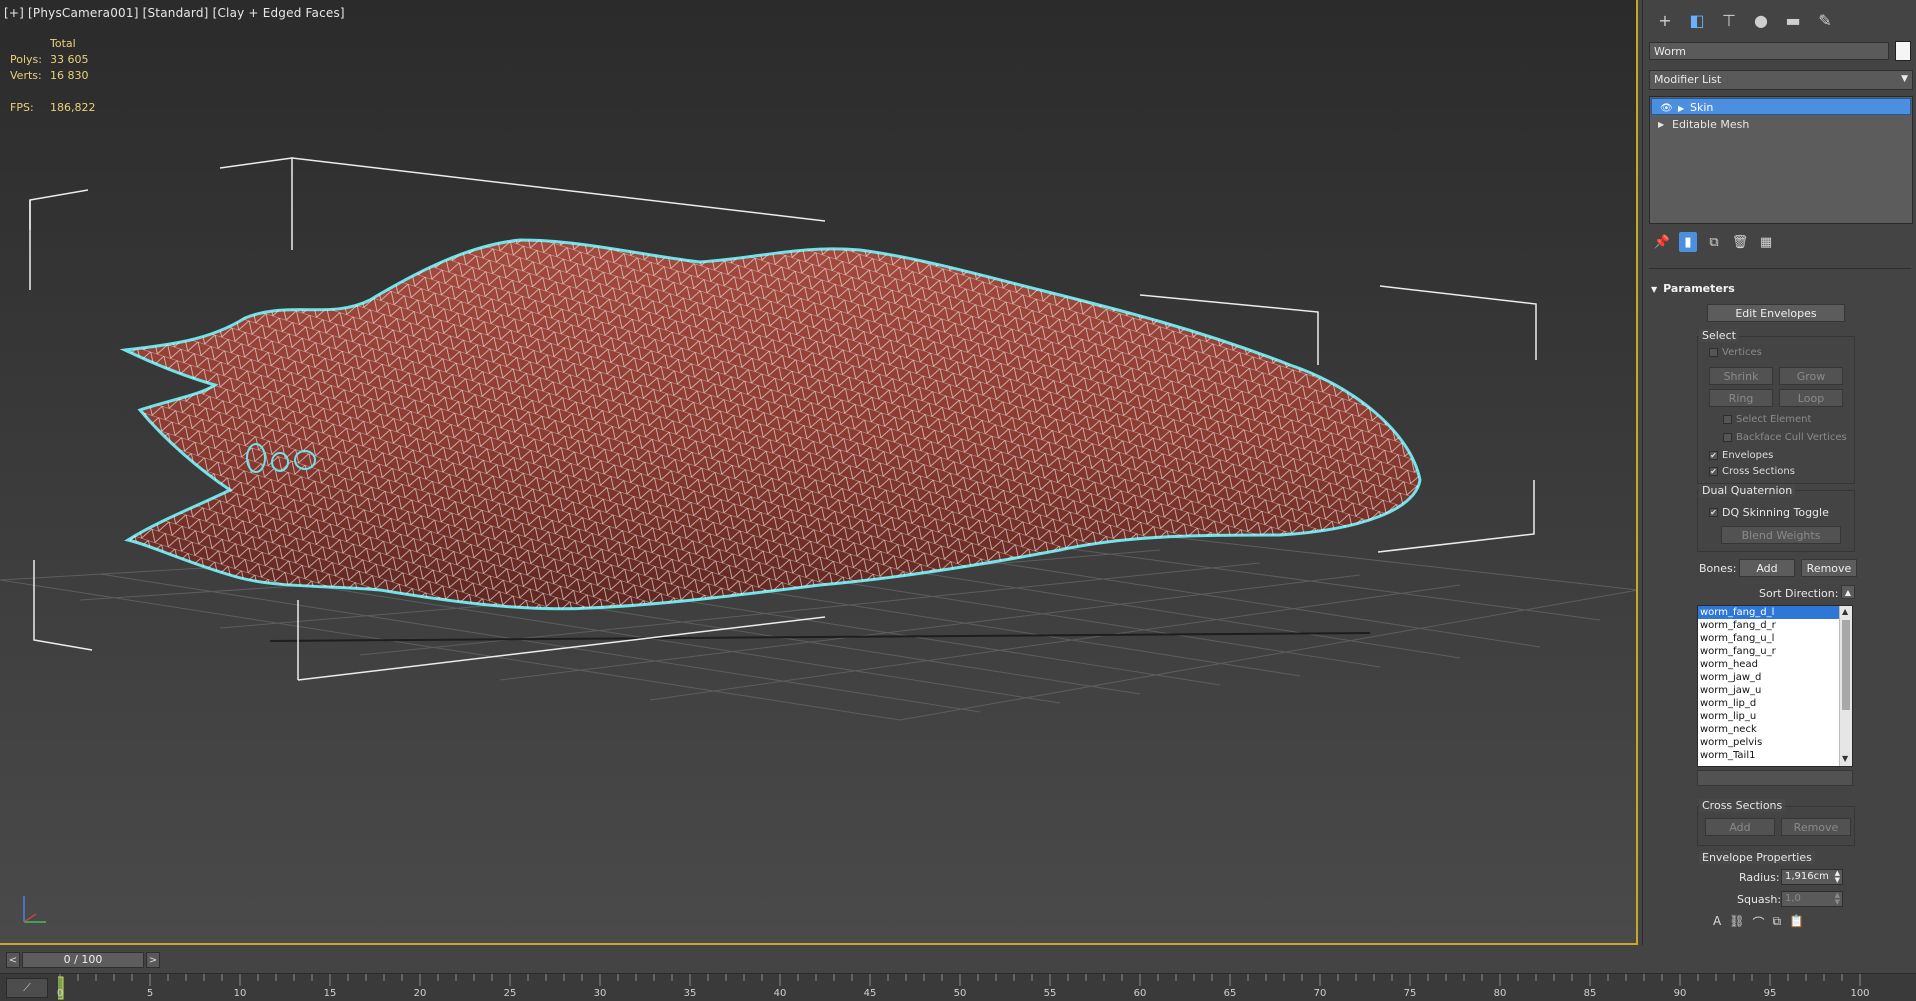 This screenshot has width=1916, height=1001. Describe the element at coordinates (1807, 876) in the screenshot. I see `radius-value: 1,916cm` at that location.